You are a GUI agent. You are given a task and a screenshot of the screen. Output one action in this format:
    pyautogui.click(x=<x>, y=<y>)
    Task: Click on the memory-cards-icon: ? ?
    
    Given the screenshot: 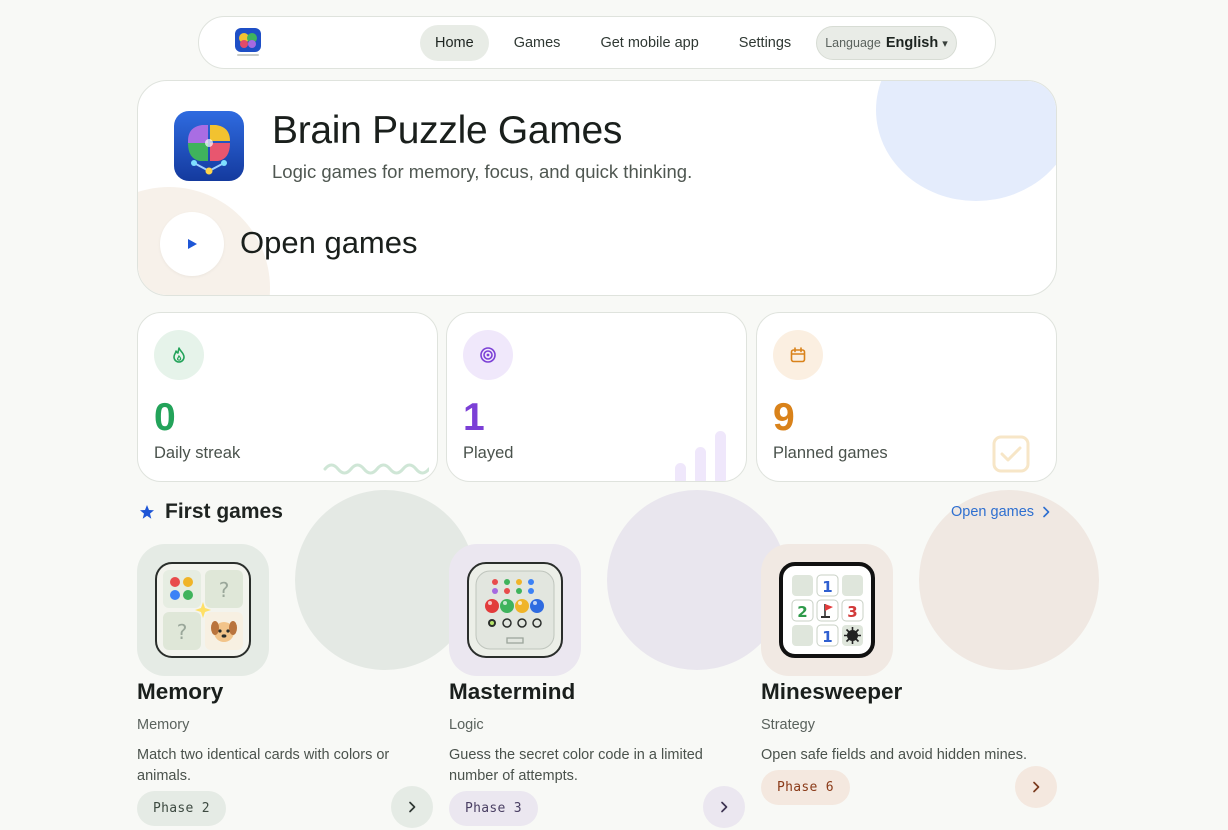 What is the action you would take?
    pyautogui.click(x=203, y=610)
    